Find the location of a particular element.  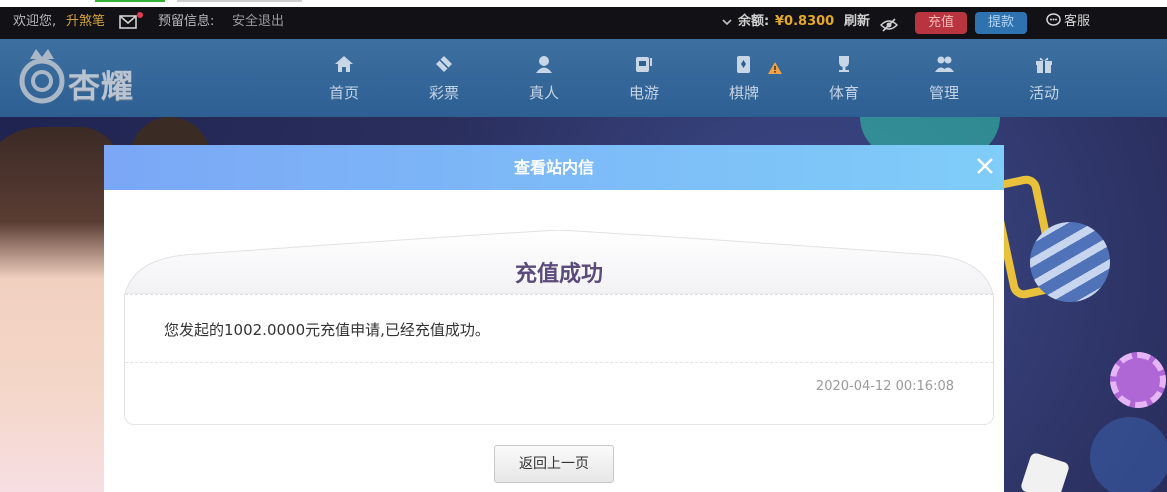

hot-badge-icon is located at coordinates (775, 68).